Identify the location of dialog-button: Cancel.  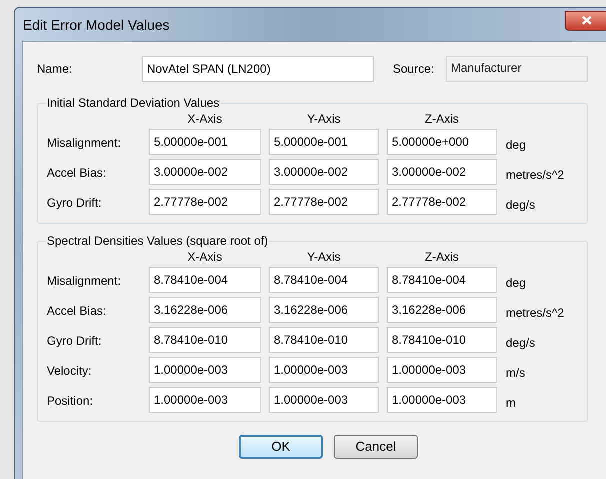
(376, 447).